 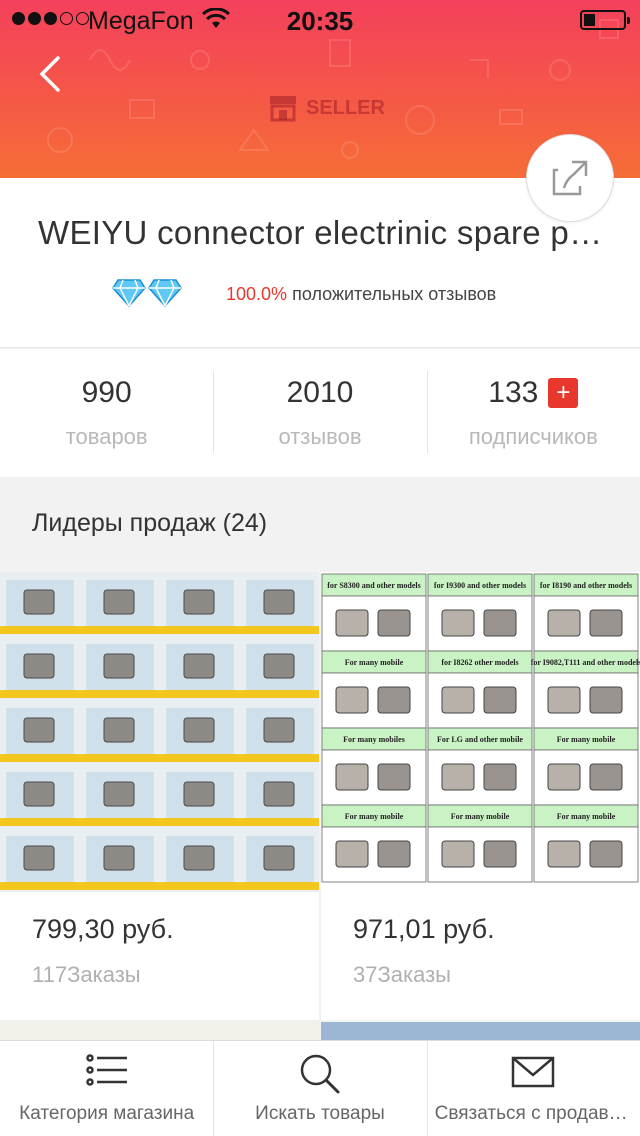 What do you see at coordinates (424, 929) in the screenshot?
I see `product-price: 971,01 руб.` at bounding box center [424, 929].